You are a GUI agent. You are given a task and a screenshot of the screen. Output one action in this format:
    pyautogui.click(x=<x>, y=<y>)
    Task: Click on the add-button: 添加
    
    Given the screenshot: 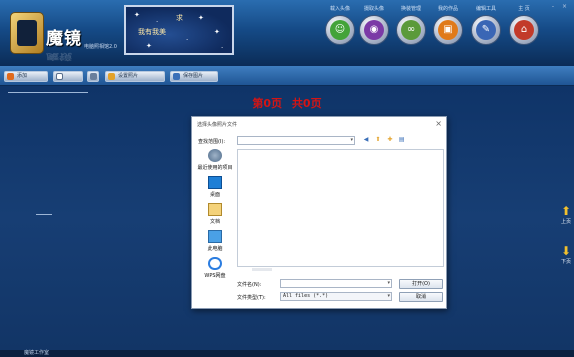 What is the action you would take?
    pyautogui.click(x=26, y=76)
    